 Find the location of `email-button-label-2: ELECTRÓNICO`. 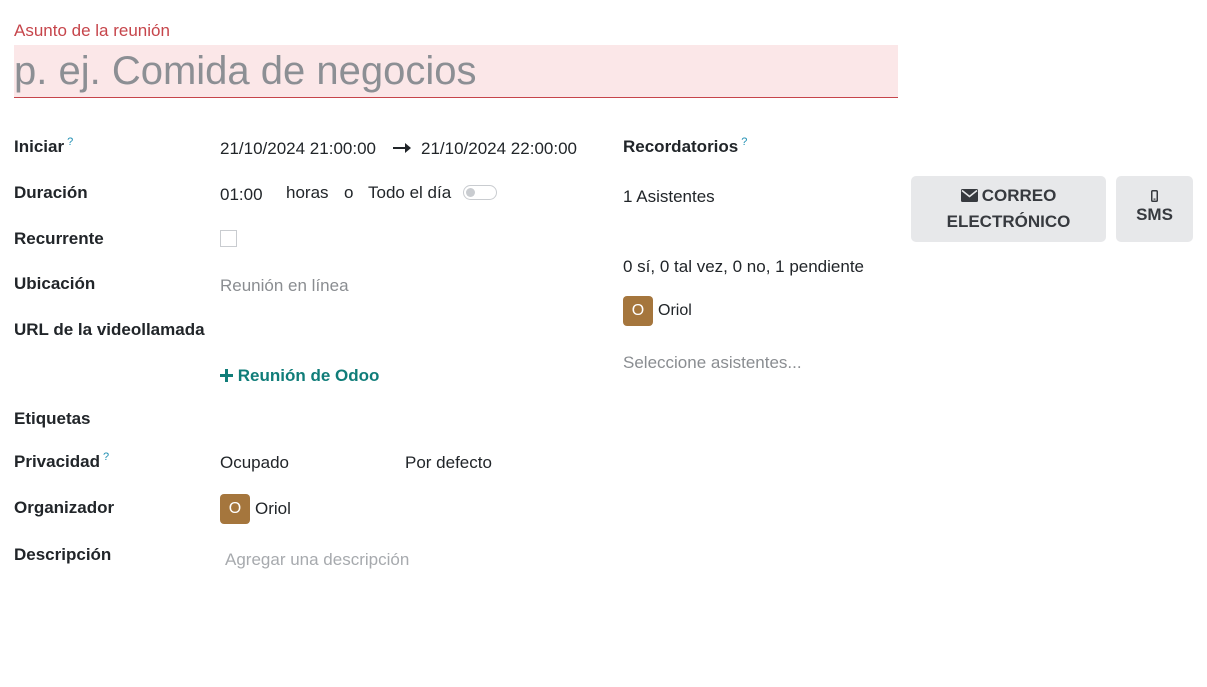

email-button-label-2: ELECTRÓNICO is located at coordinates (1008, 221).